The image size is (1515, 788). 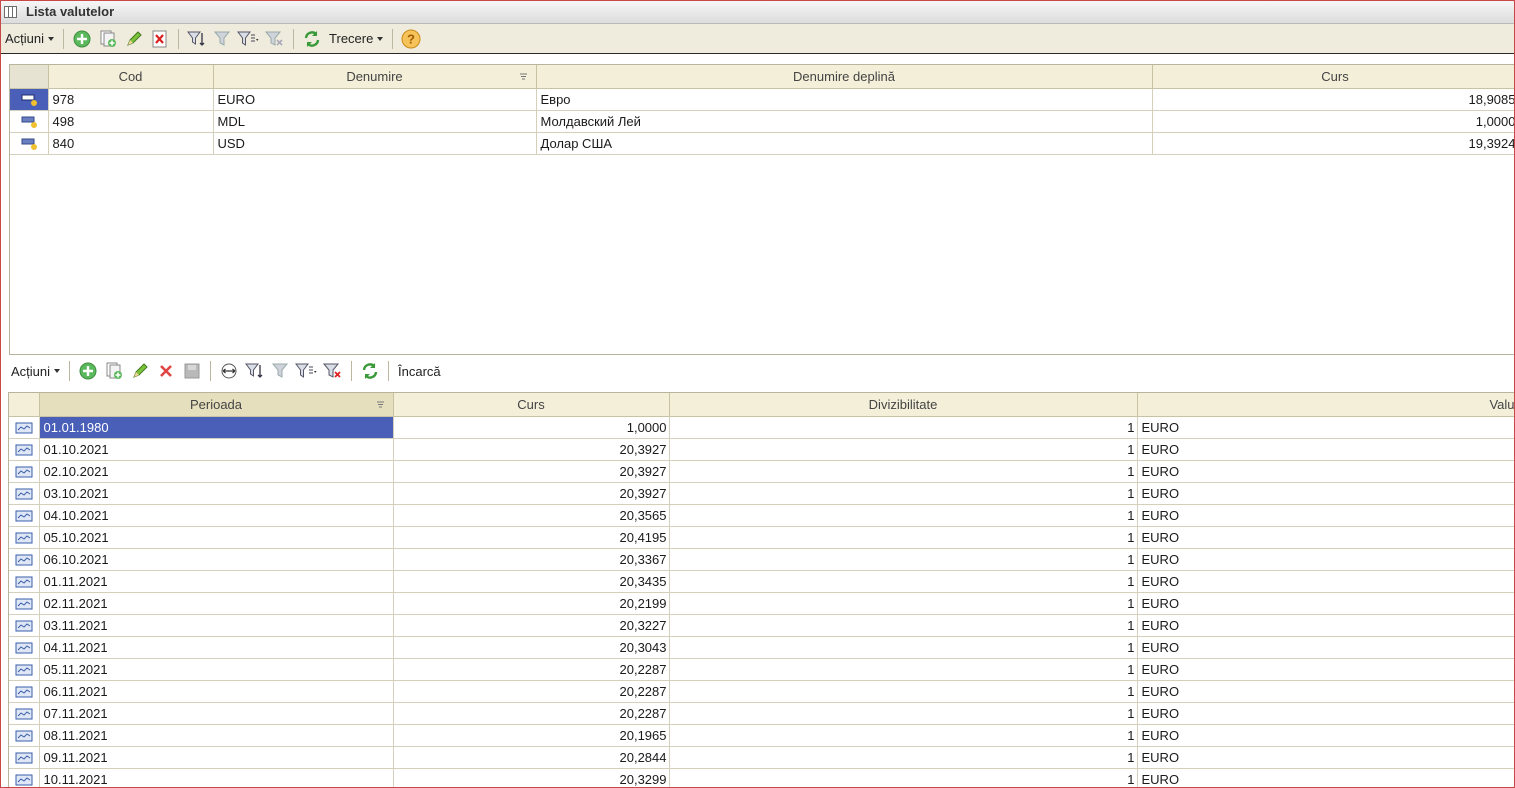 I want to click on rate-row: 10.11.2021 20,3299 1 EURO, so click(x=761, y=777).